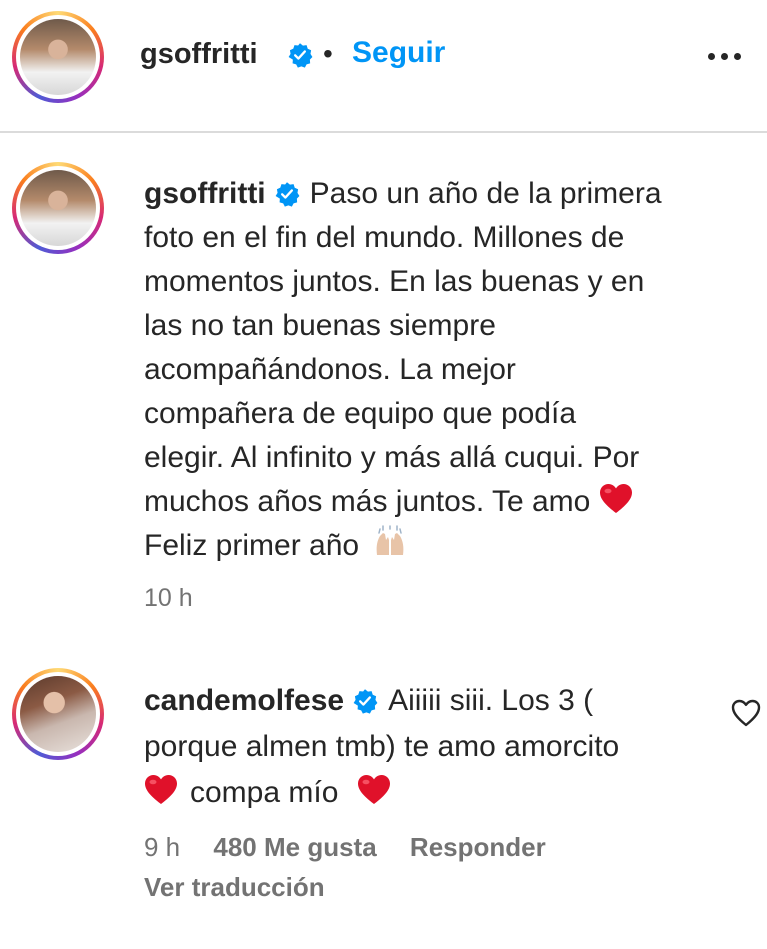 This screenshot has width=767, height=949. Describe the element at coordinates (390, 540) in the screenshot. I see `raising-hands-icon` at that location.